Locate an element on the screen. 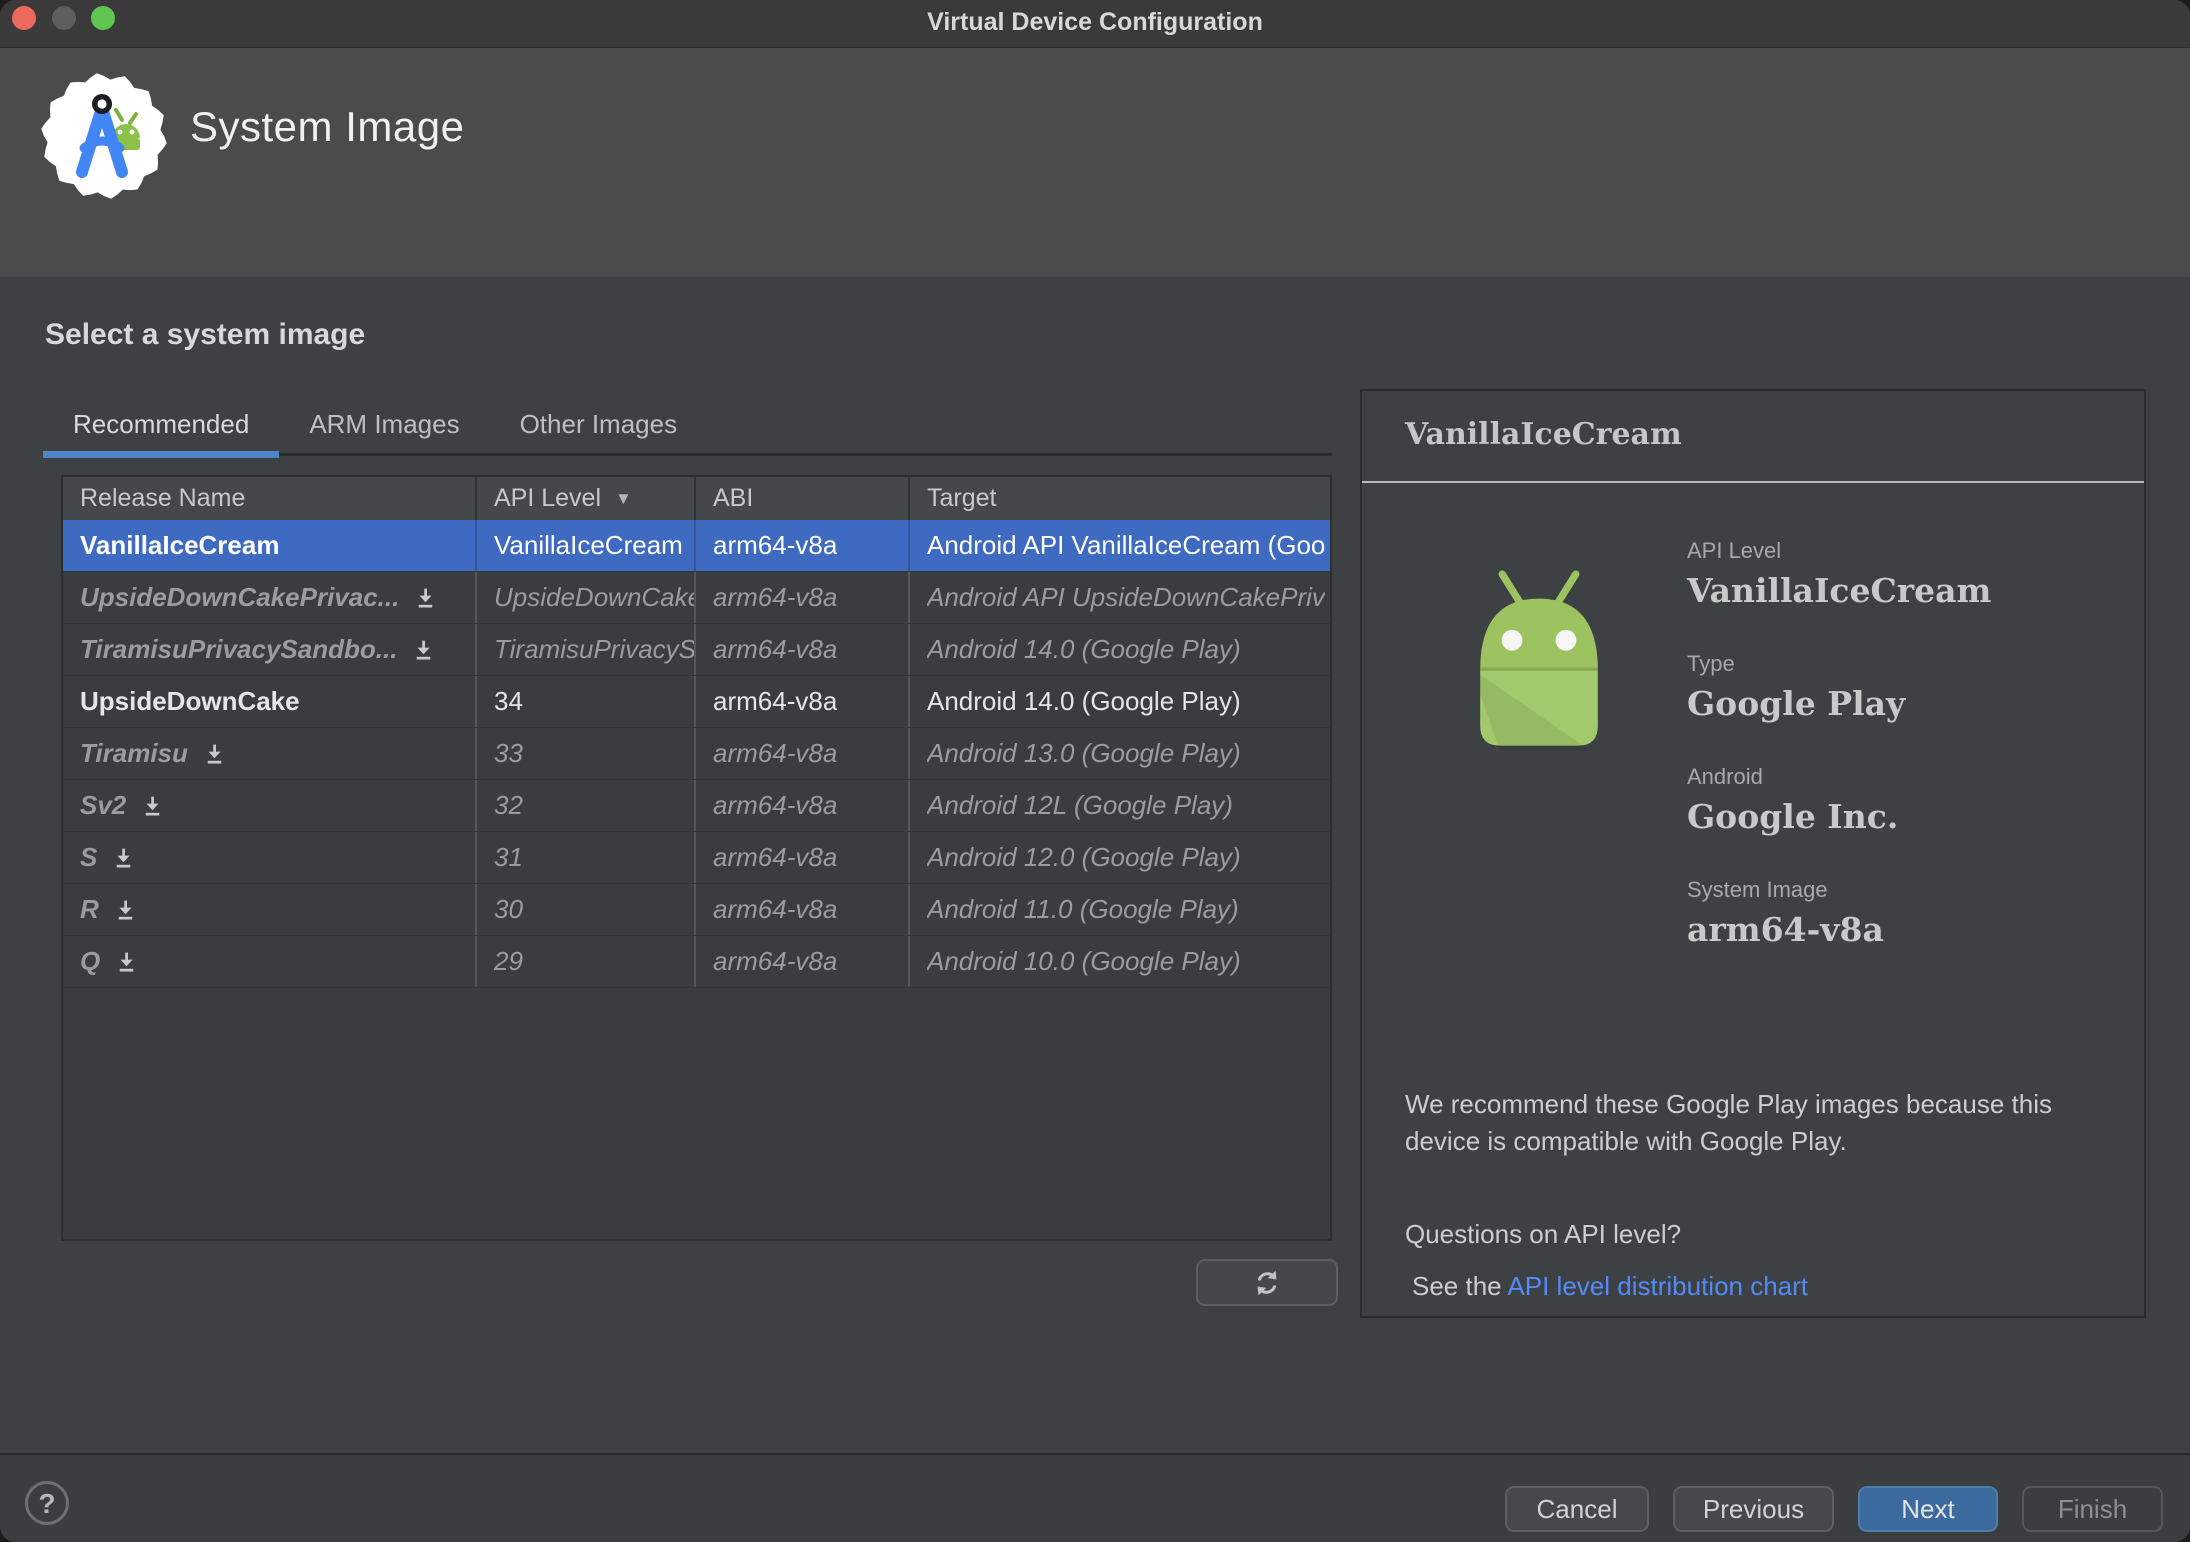 The width and height of the screenshot is (2190, 1542). refresh-icon is located at coordinates (1267, 1282).